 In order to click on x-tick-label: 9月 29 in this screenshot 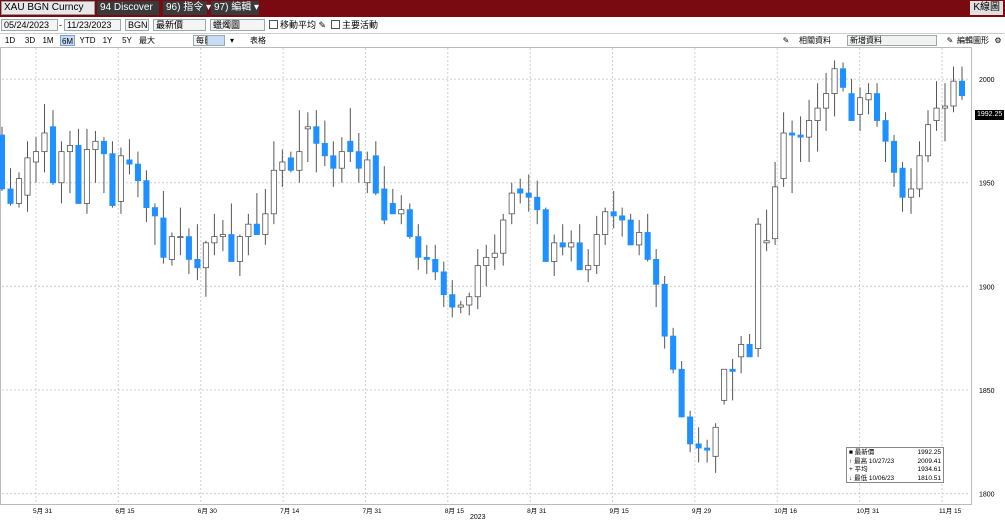, I will do `click(702, 511)`.